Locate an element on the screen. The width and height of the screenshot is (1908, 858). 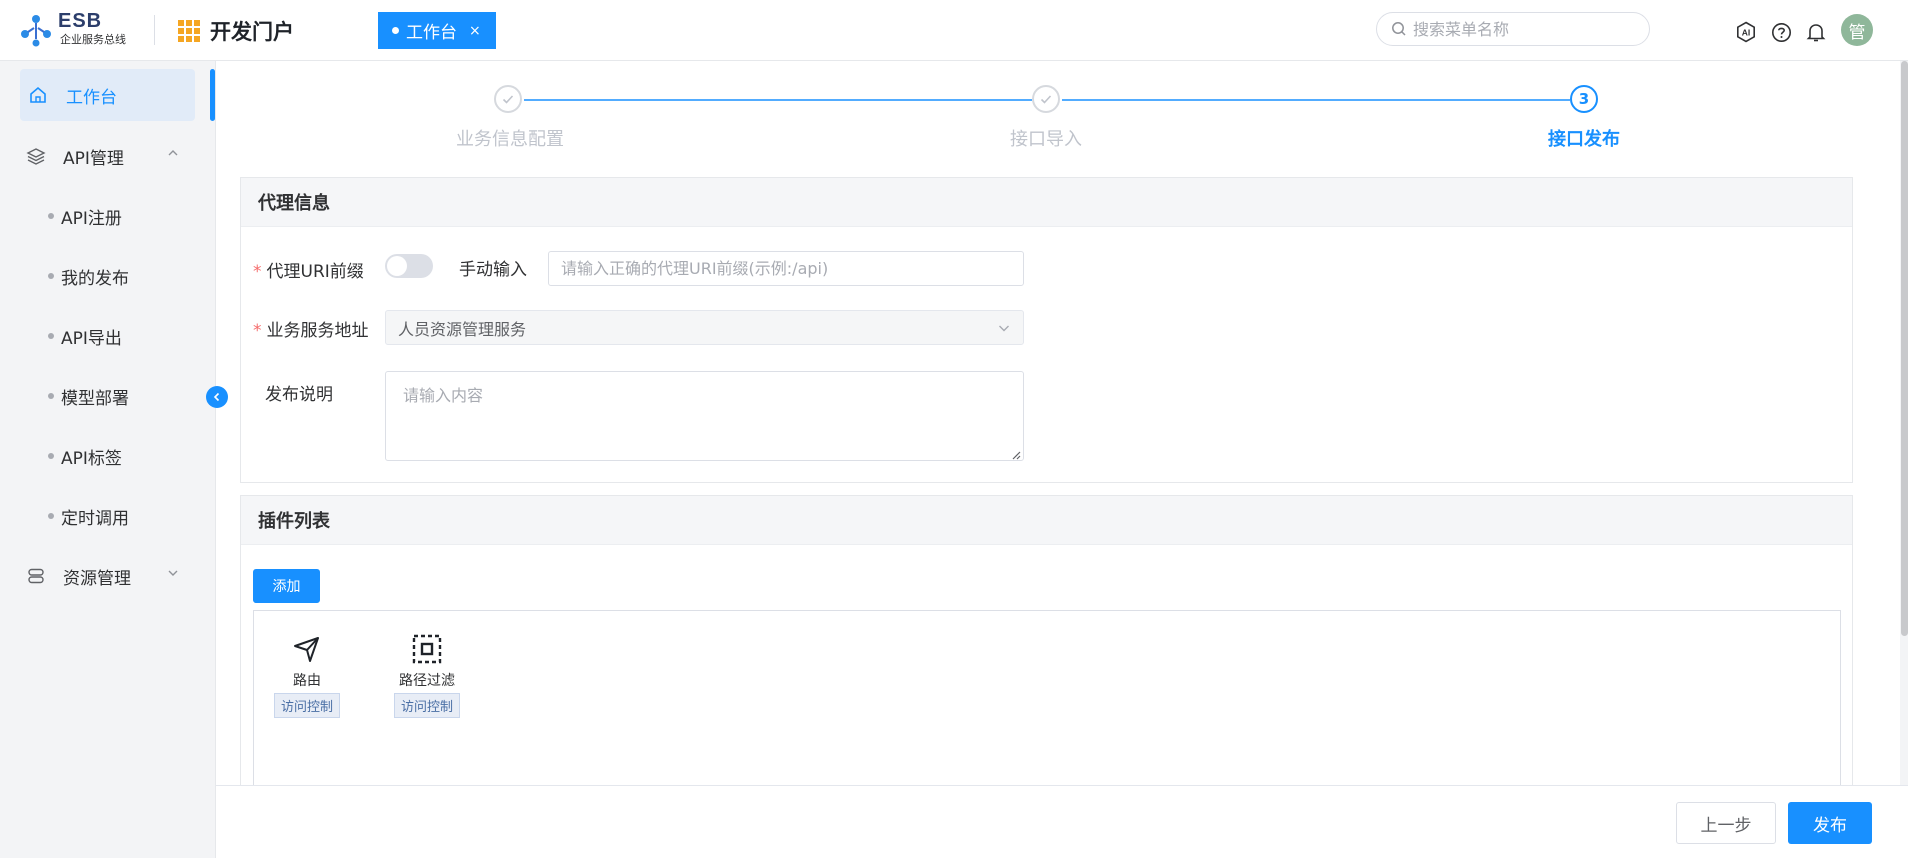
plugin-path-filter: 路径过滤 访问控制 is located at coordinates (427, 675).